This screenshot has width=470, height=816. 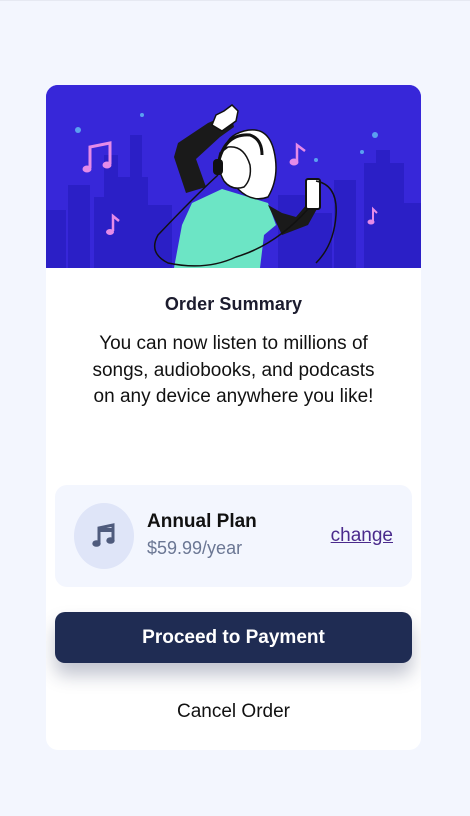 What do you see at coordinates (233, 712) in the screenshot?
I see `cancel-order-button: Cancel Order` at bounding box center [233, 712].